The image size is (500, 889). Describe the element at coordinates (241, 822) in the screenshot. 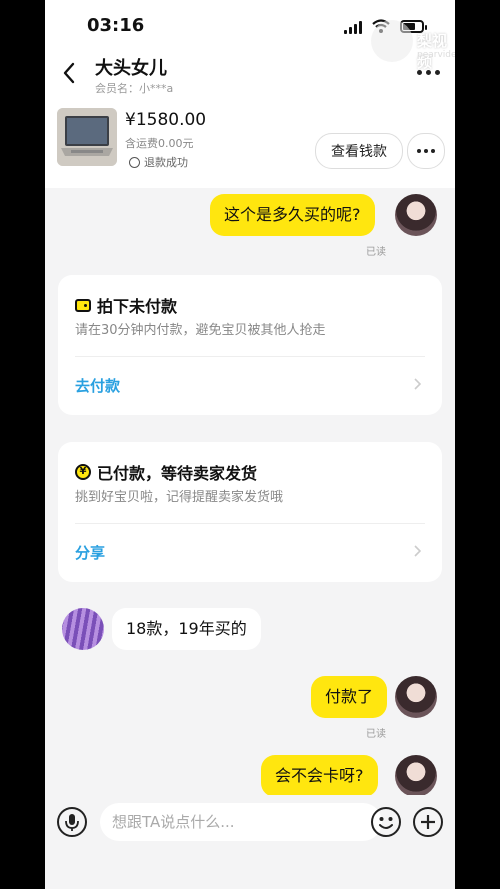

I see `message-input` at that location.